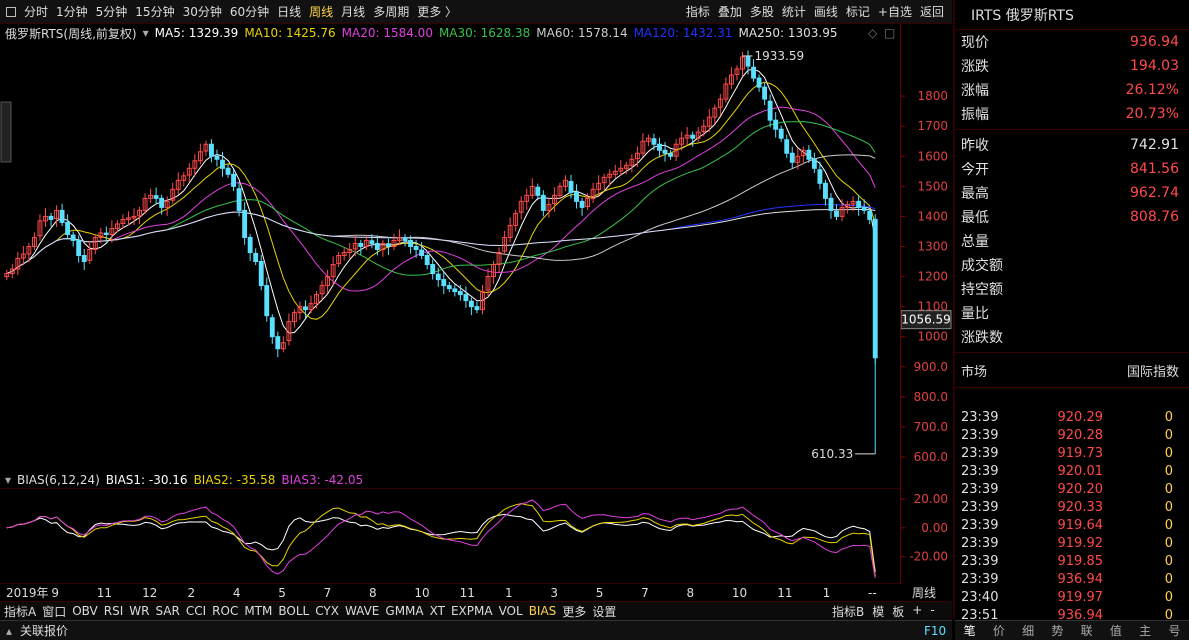  I want to click on tick-row: 23:39 919.85 0, so click(1072, 561).